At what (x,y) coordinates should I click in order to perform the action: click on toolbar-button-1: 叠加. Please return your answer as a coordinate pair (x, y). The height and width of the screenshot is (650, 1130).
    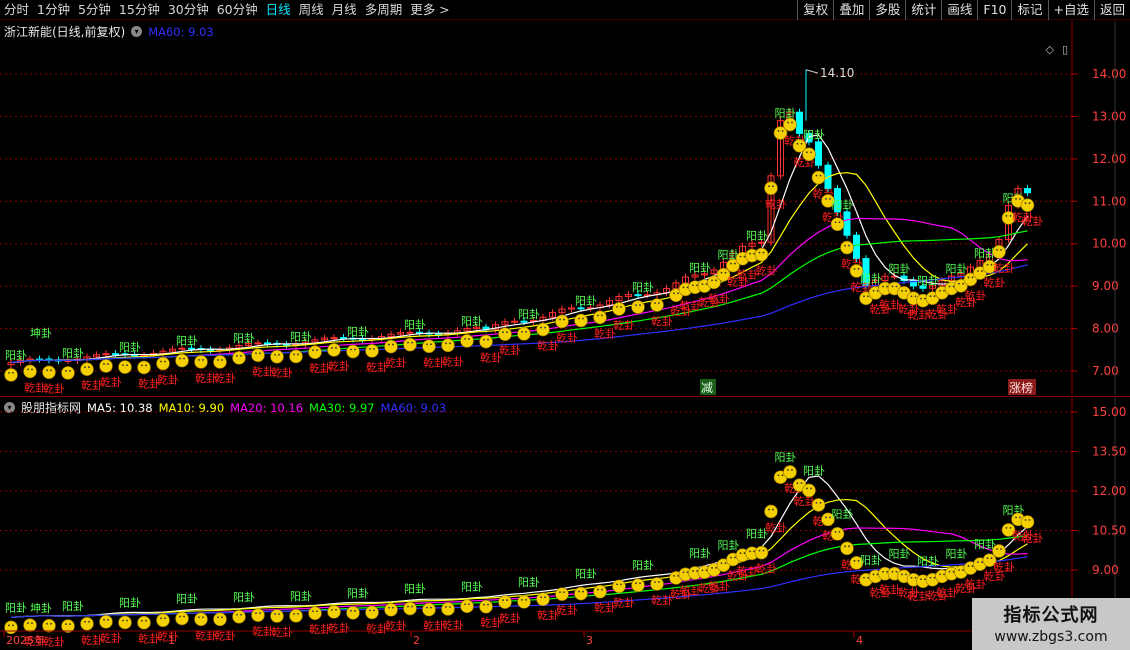
    Looking at the image, I should click on (851, 10).